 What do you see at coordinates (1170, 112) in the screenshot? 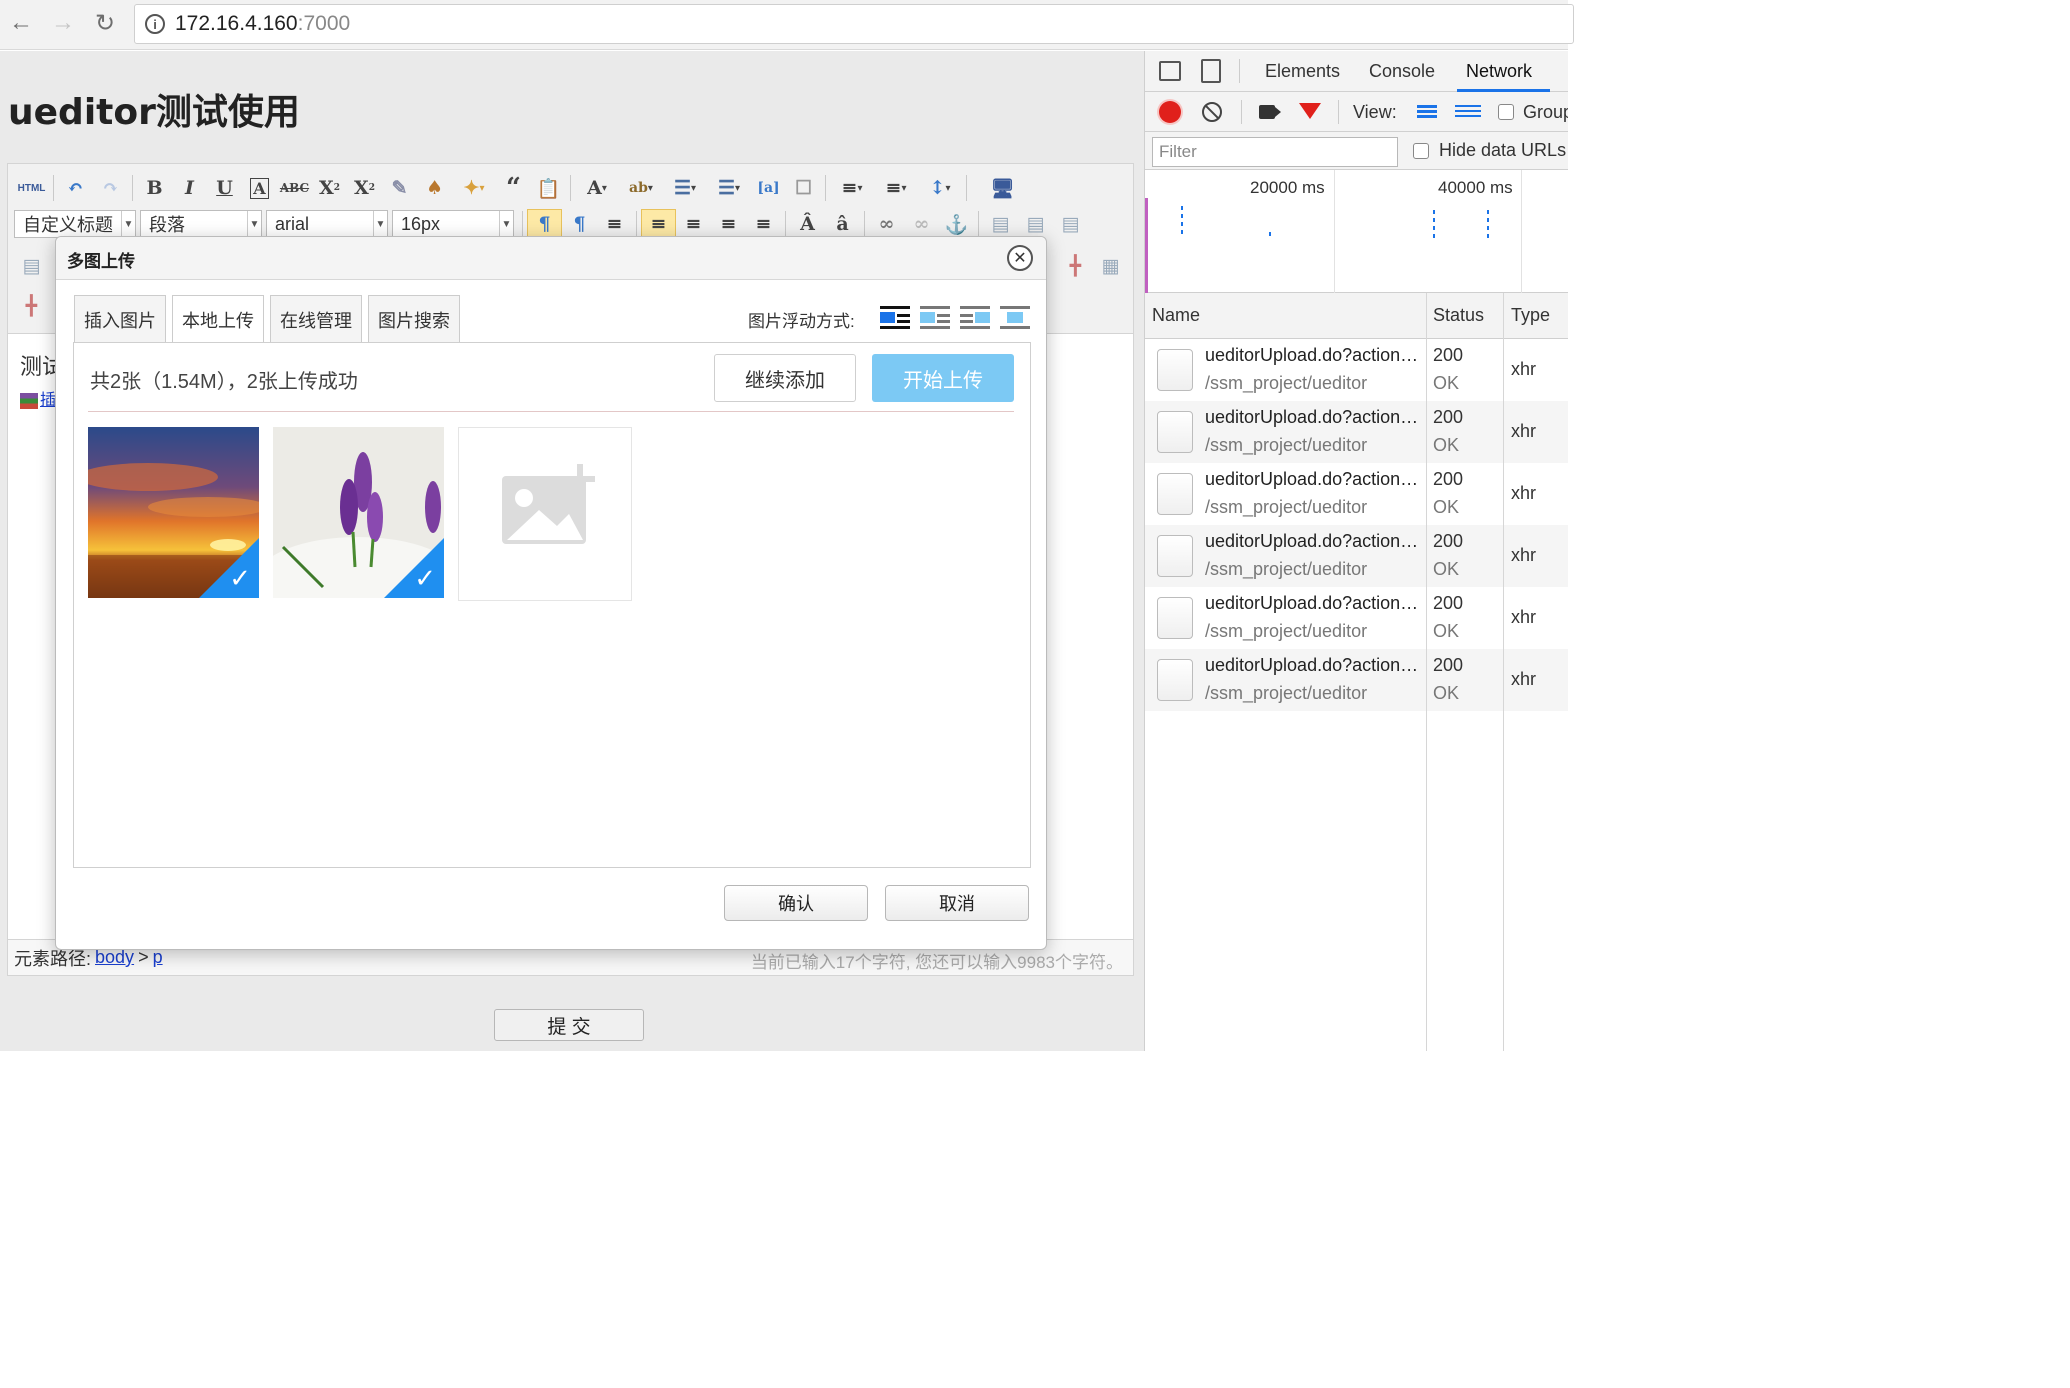
I see `record-icon` at bounding box center [1170, 112].